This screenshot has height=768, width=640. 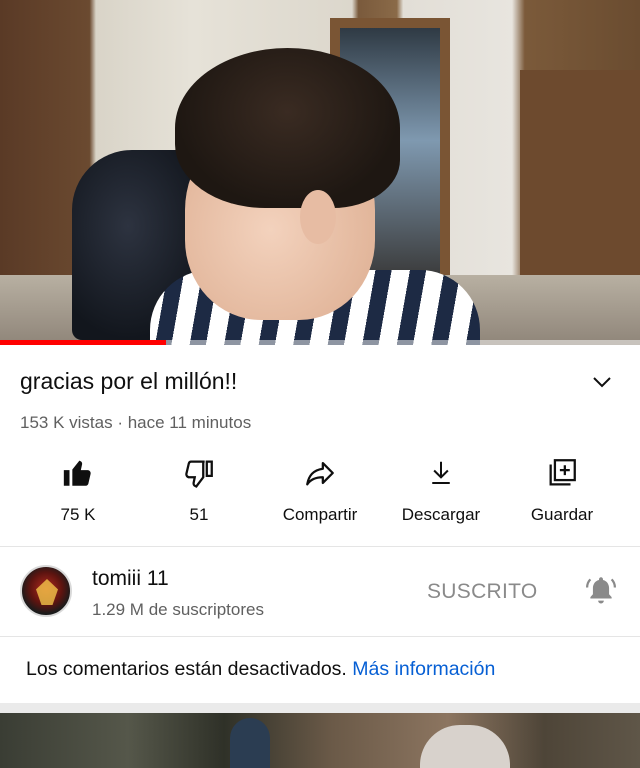 I want to click on video-meta: 153 K vistas · hace 11 minutos, so click(x=136, y=422).